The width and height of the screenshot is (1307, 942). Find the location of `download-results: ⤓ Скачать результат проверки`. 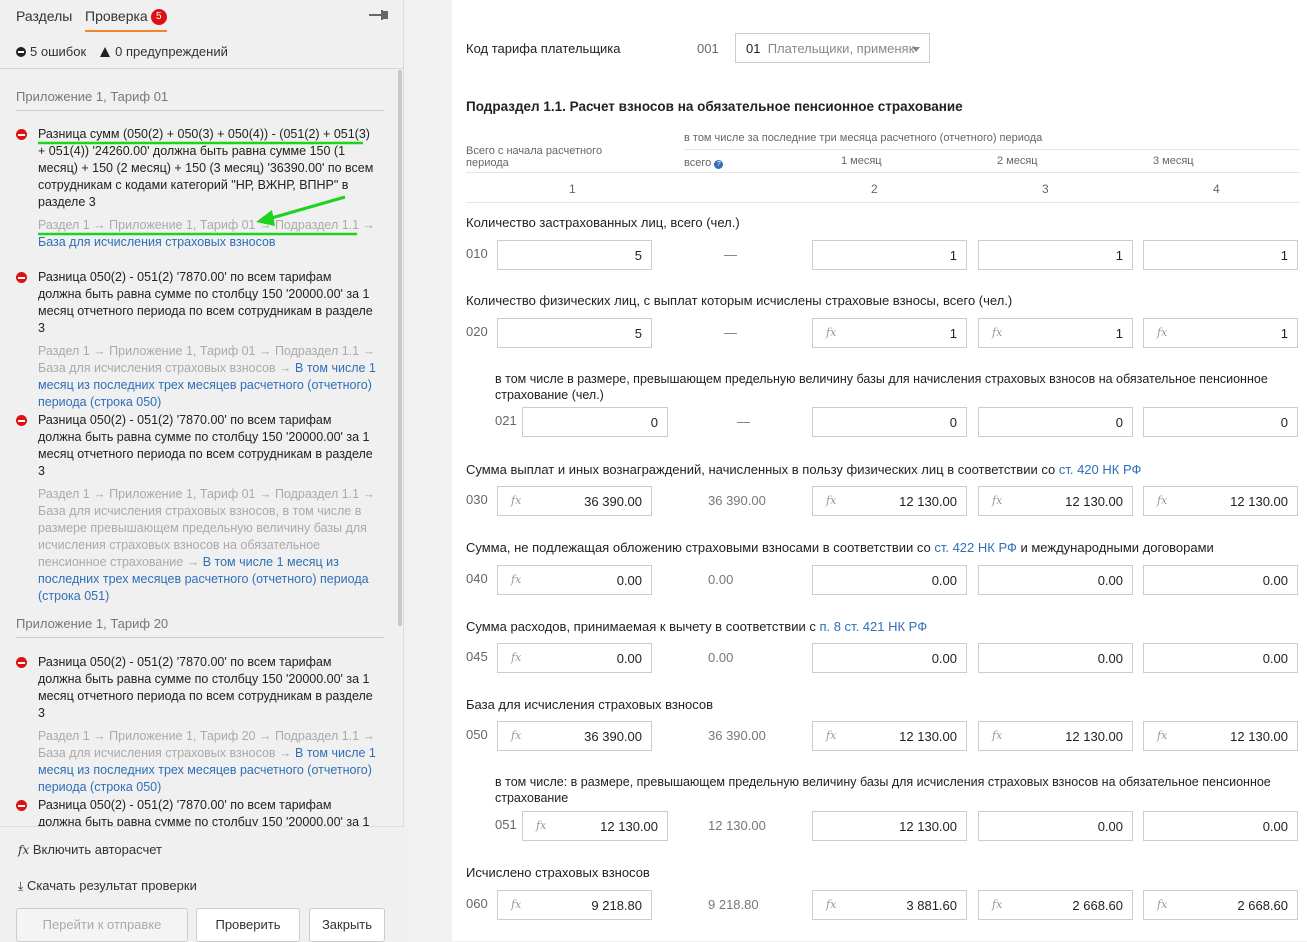

download-results: ⤓ Скачать результат проверки is located at coordinates (107, 886).